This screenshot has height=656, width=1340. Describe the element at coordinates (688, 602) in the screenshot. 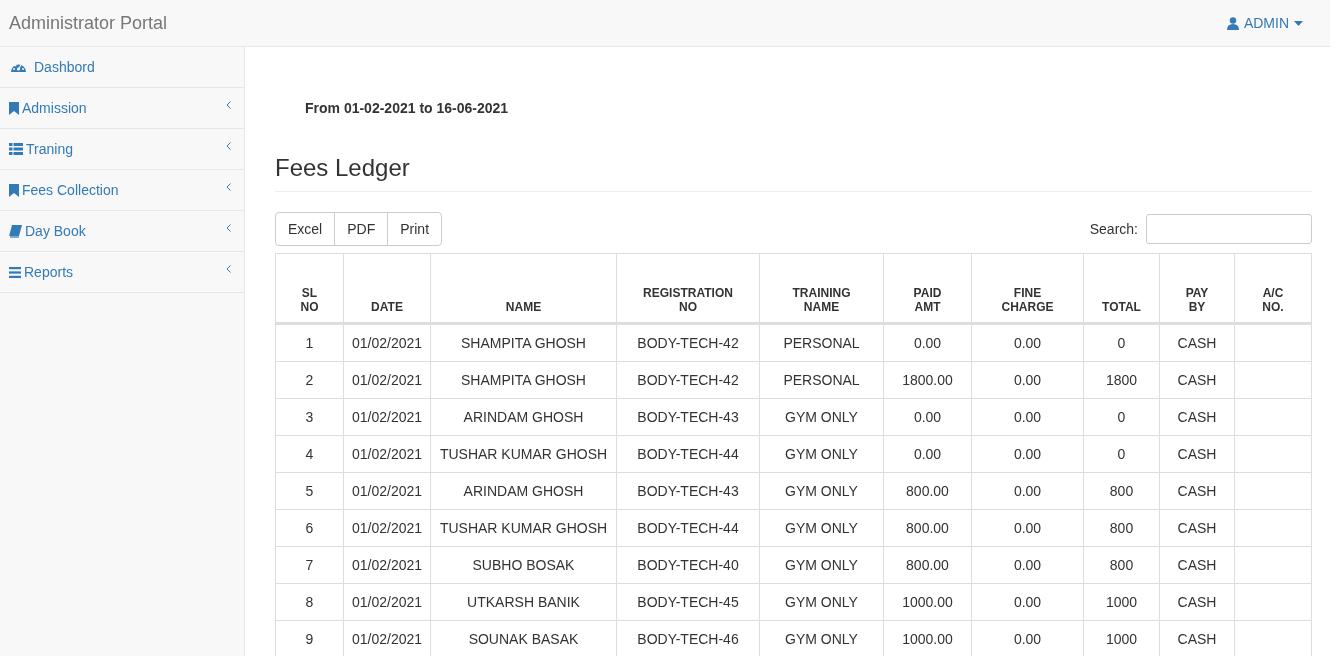

I see `table-cell: BODY-TECH-45` at that location.